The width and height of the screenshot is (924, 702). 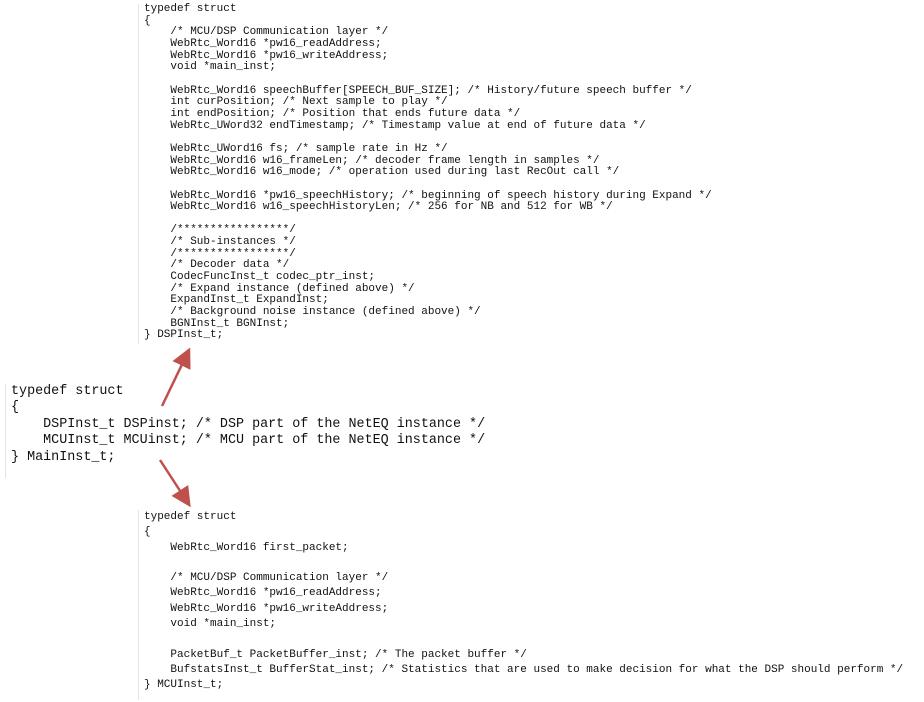 What do you see at coordinates (175, 377) in the screenshot?
I see `arrow-to-dsp-struct` at bounding box center [175, 377].